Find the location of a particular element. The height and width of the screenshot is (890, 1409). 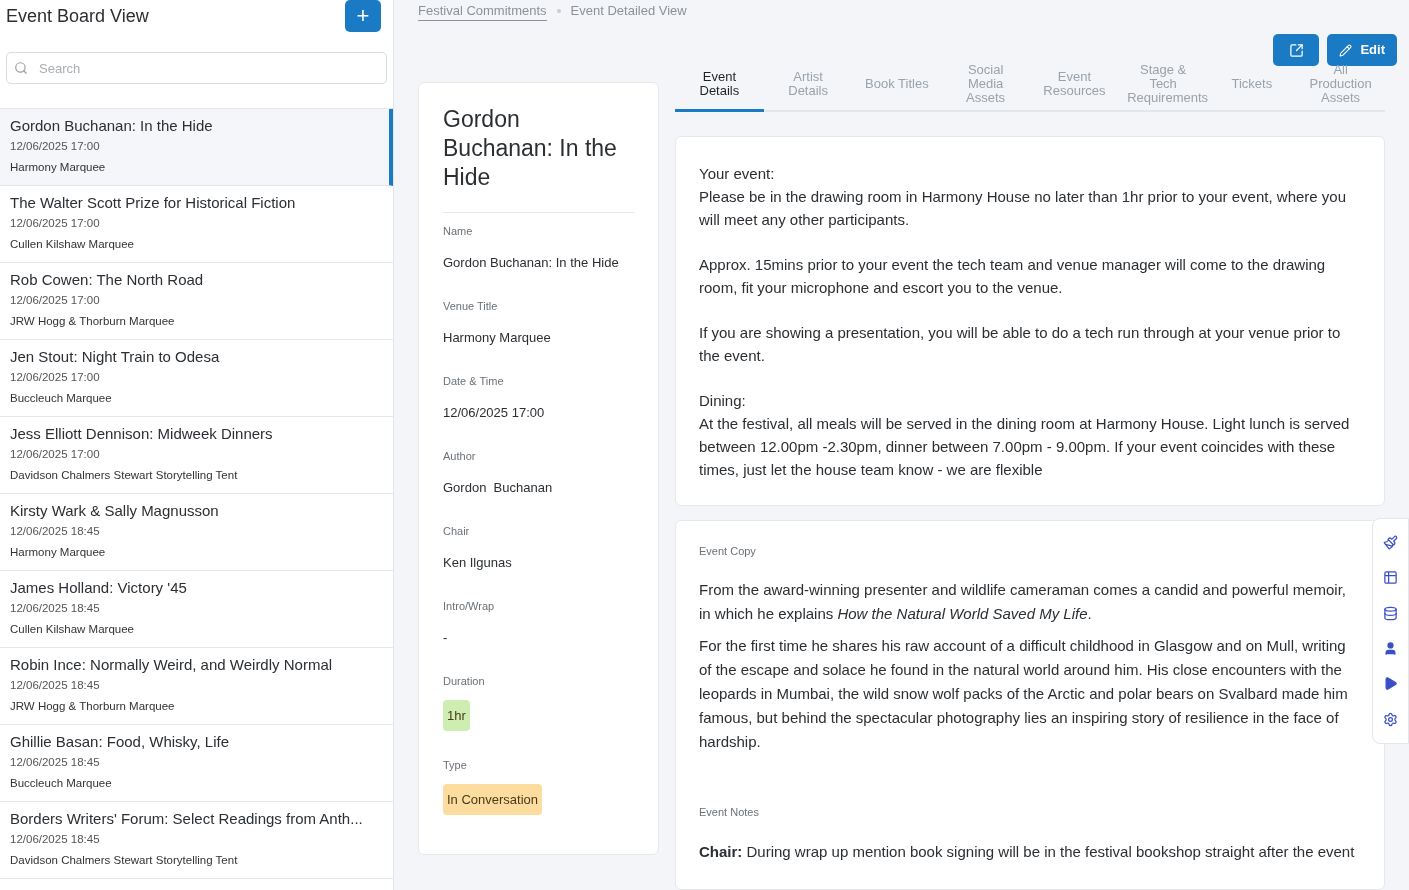

field-label: Chair is located at coordinates (456, 531).